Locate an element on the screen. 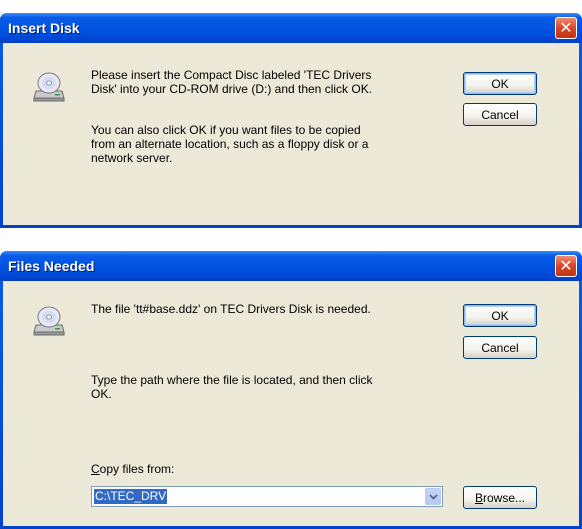 The width and height of the screenshot is (582, 529). message-line: network server. is located at coordinates (132, 158).